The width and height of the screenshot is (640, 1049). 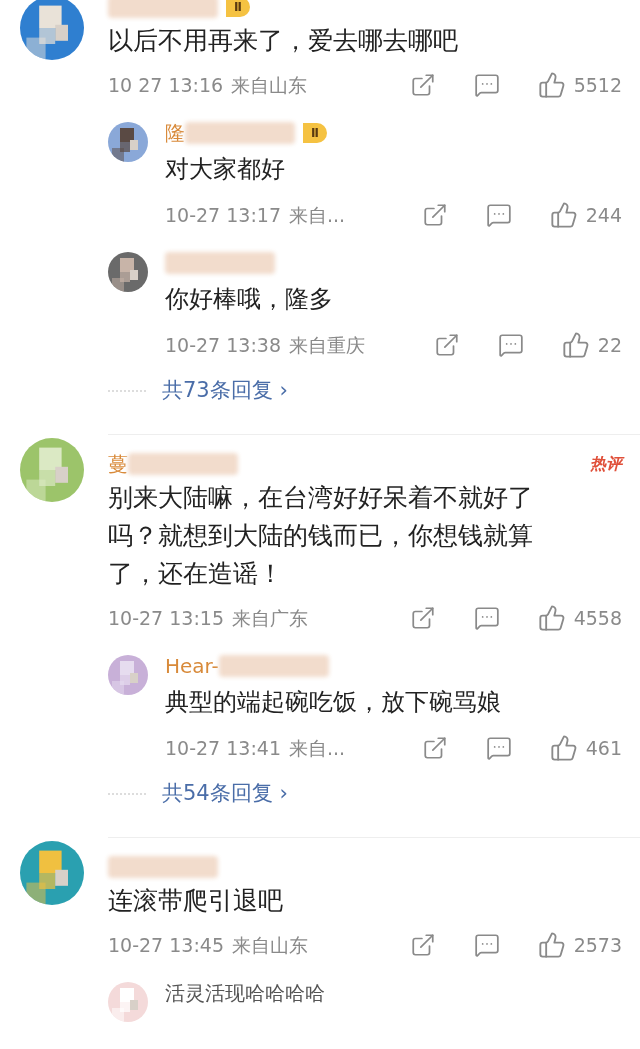 What do you see at coordinates (225, 391) in the screenshot?
I see `more-replies-link: 共73条回复 ›` at bounding box center [225, 391].